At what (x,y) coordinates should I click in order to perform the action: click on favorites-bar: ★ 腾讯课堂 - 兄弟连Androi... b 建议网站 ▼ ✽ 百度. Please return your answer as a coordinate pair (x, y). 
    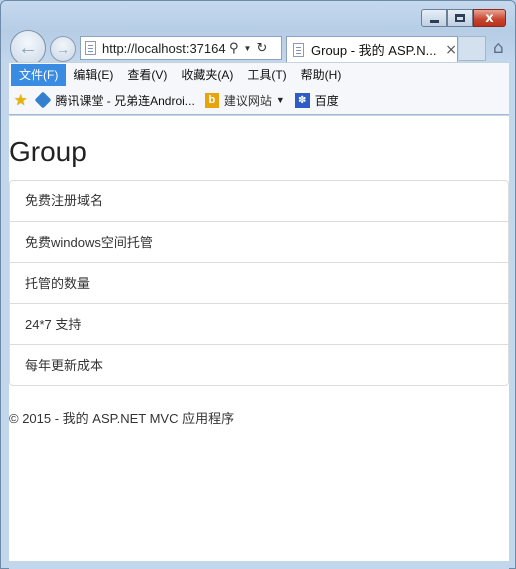
    Looking at the image, I should click on (259, 100).